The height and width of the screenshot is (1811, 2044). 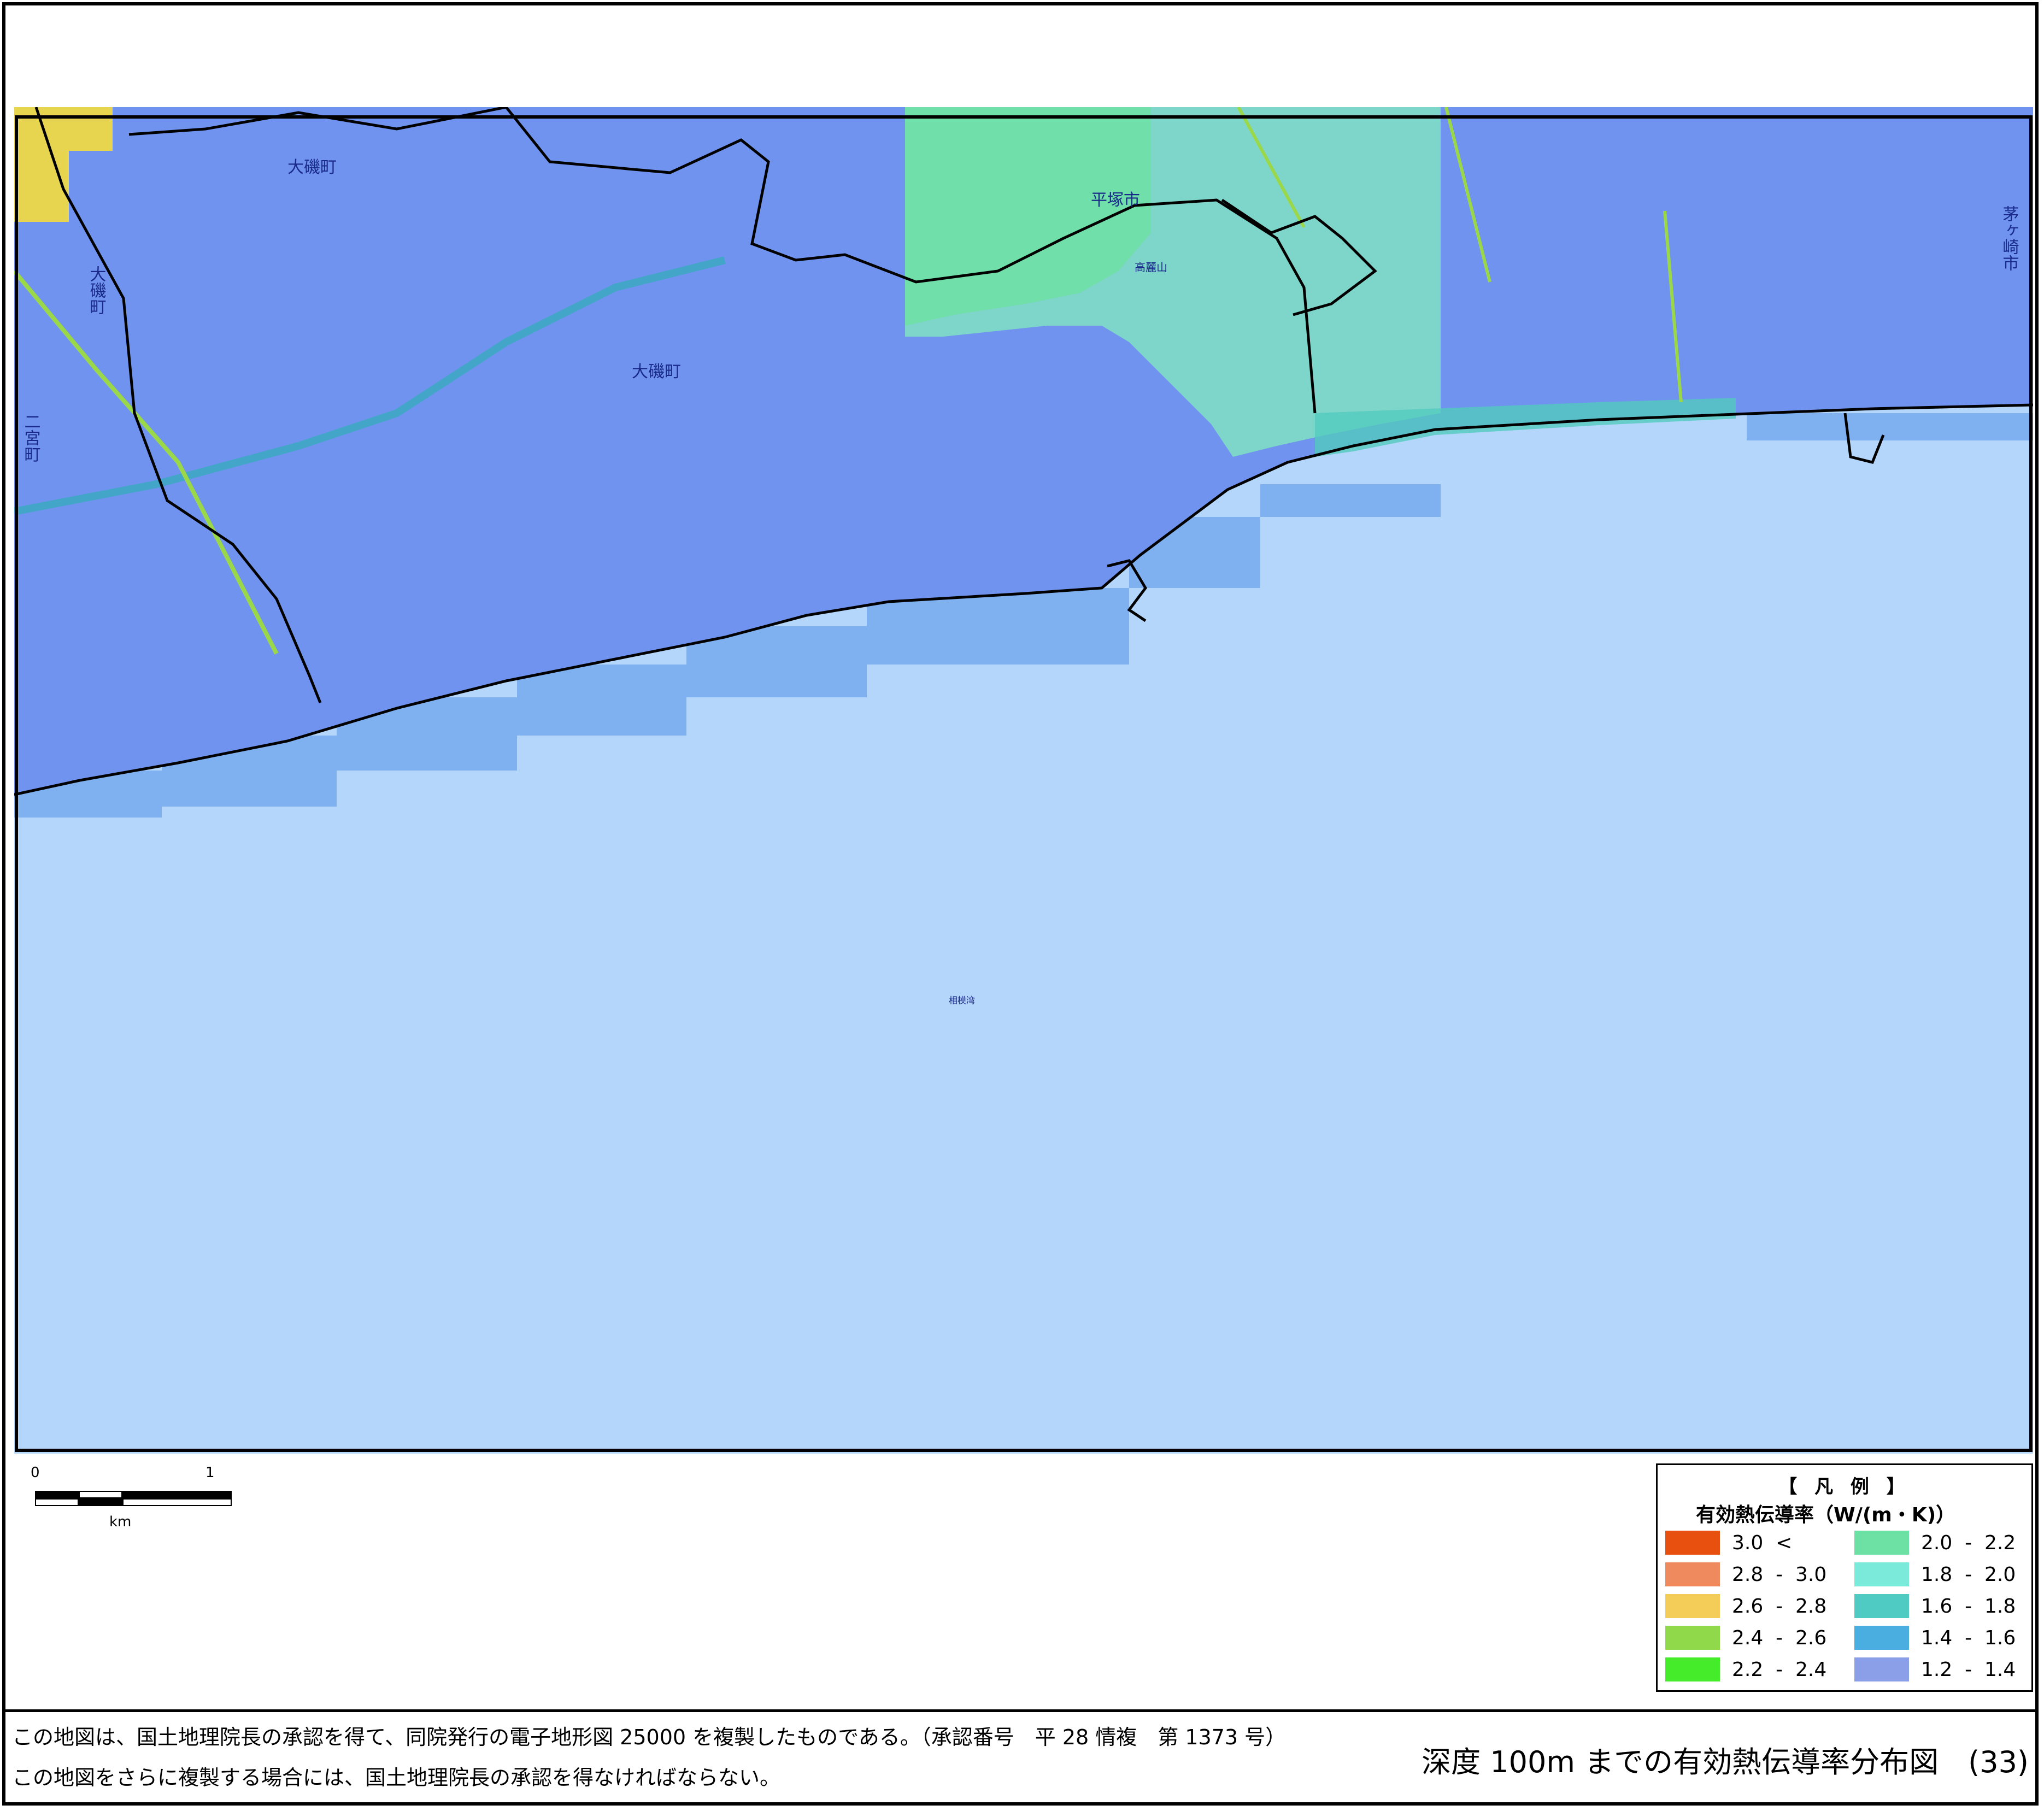 I want to click on scale-zero: 0, so click(x=35, y=1473).